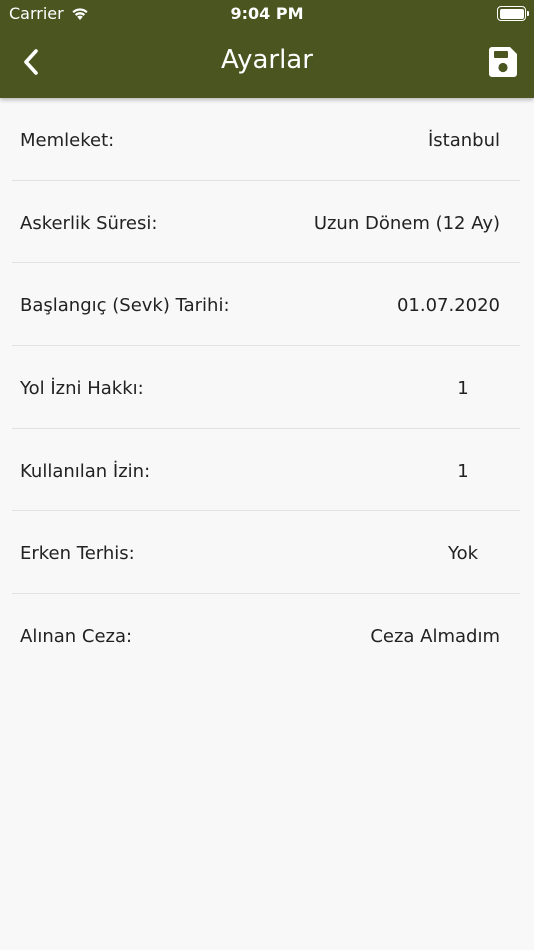  Describe the element at coordinates (85, 471) in the screenshot. I see `setting-label: Kullanılan İzin:` at that location.